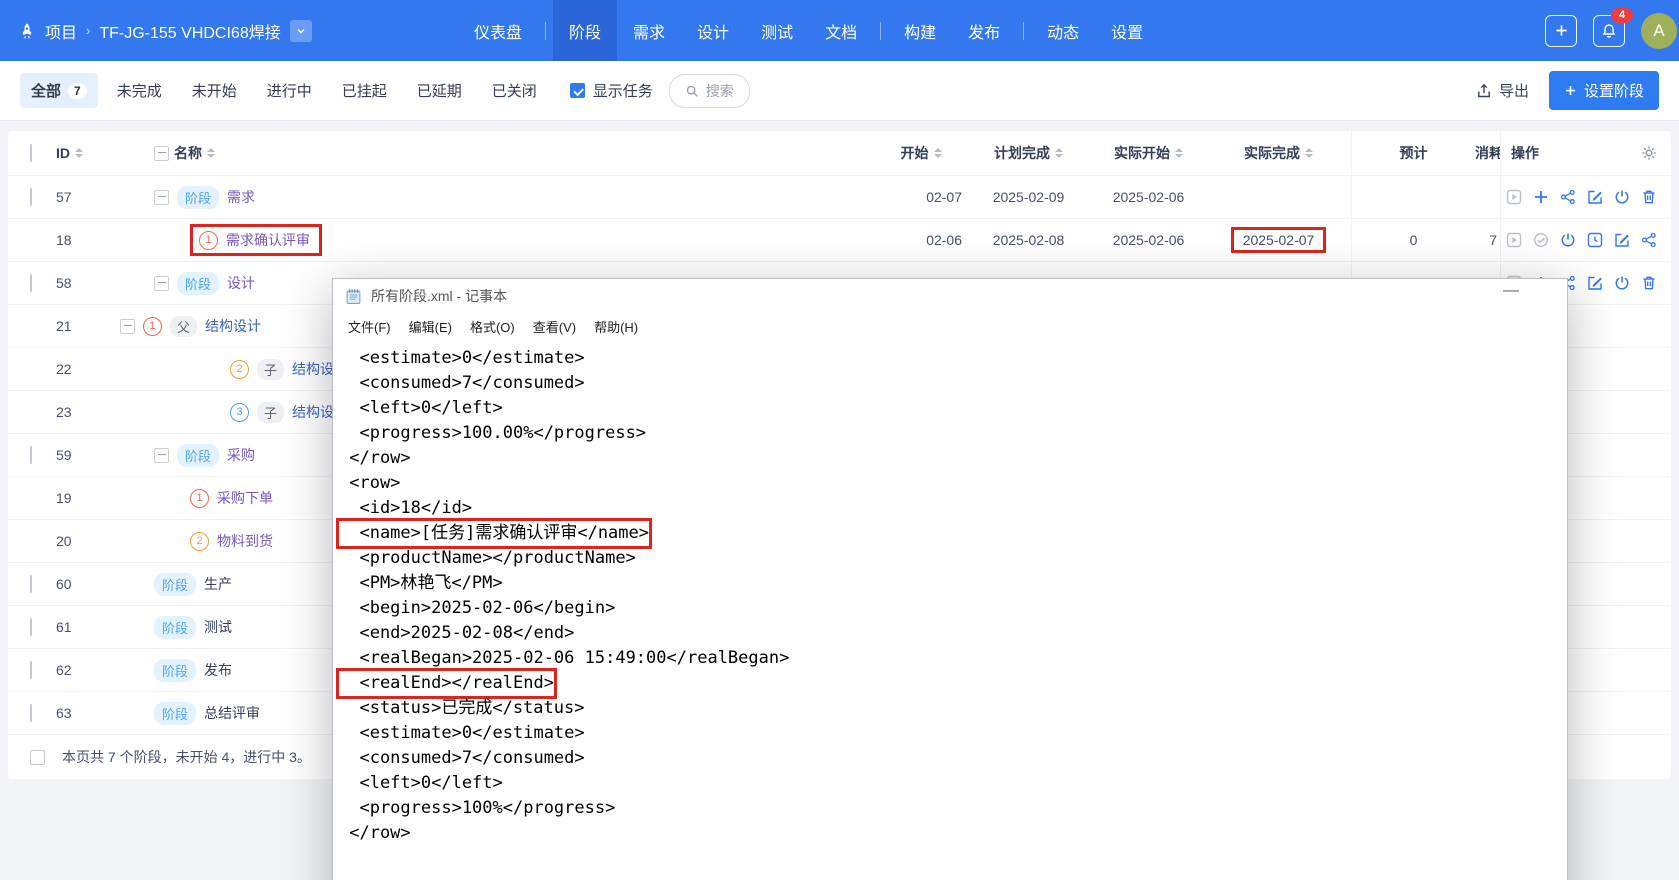 Image resolution: width=1679 pixels, height=880 pixels. What do you see at coordinates (1493, 240) in the screenshot?
I see `cell-consumed: 7` at bounding box center [1493, 240].